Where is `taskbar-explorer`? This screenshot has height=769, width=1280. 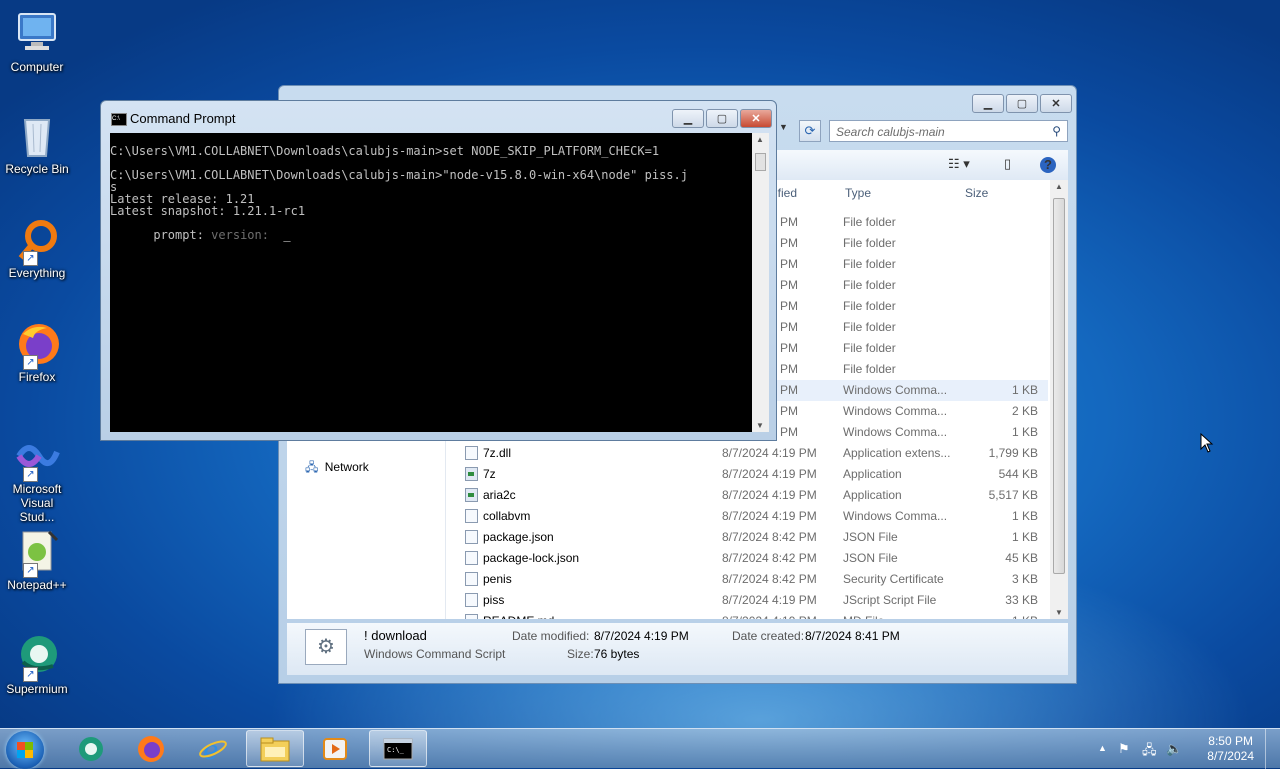
taskbar-explorer is located at coordinates (275, 748).